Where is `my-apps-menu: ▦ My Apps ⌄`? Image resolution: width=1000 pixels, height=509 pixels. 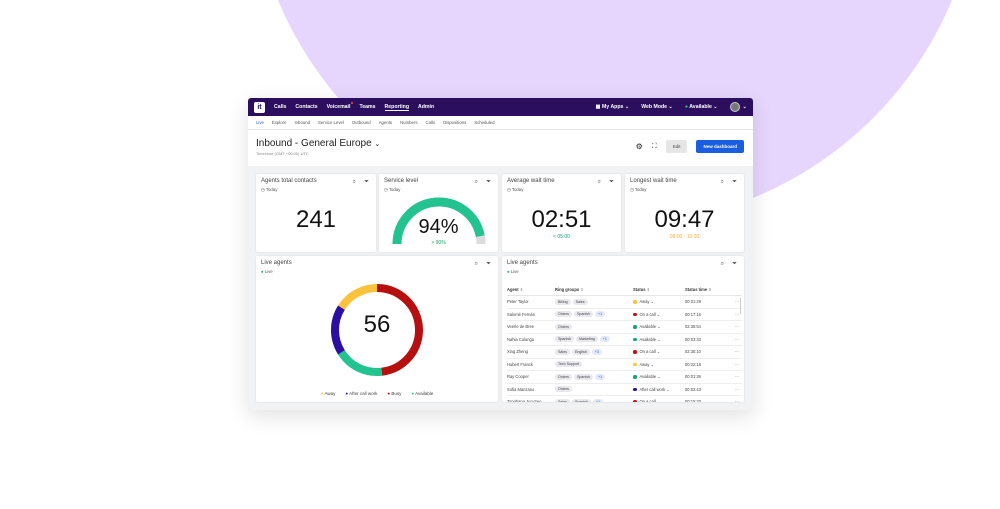
my-apps-menu: ▦ My Apps ⌄ is located at coordinates (613, 107).